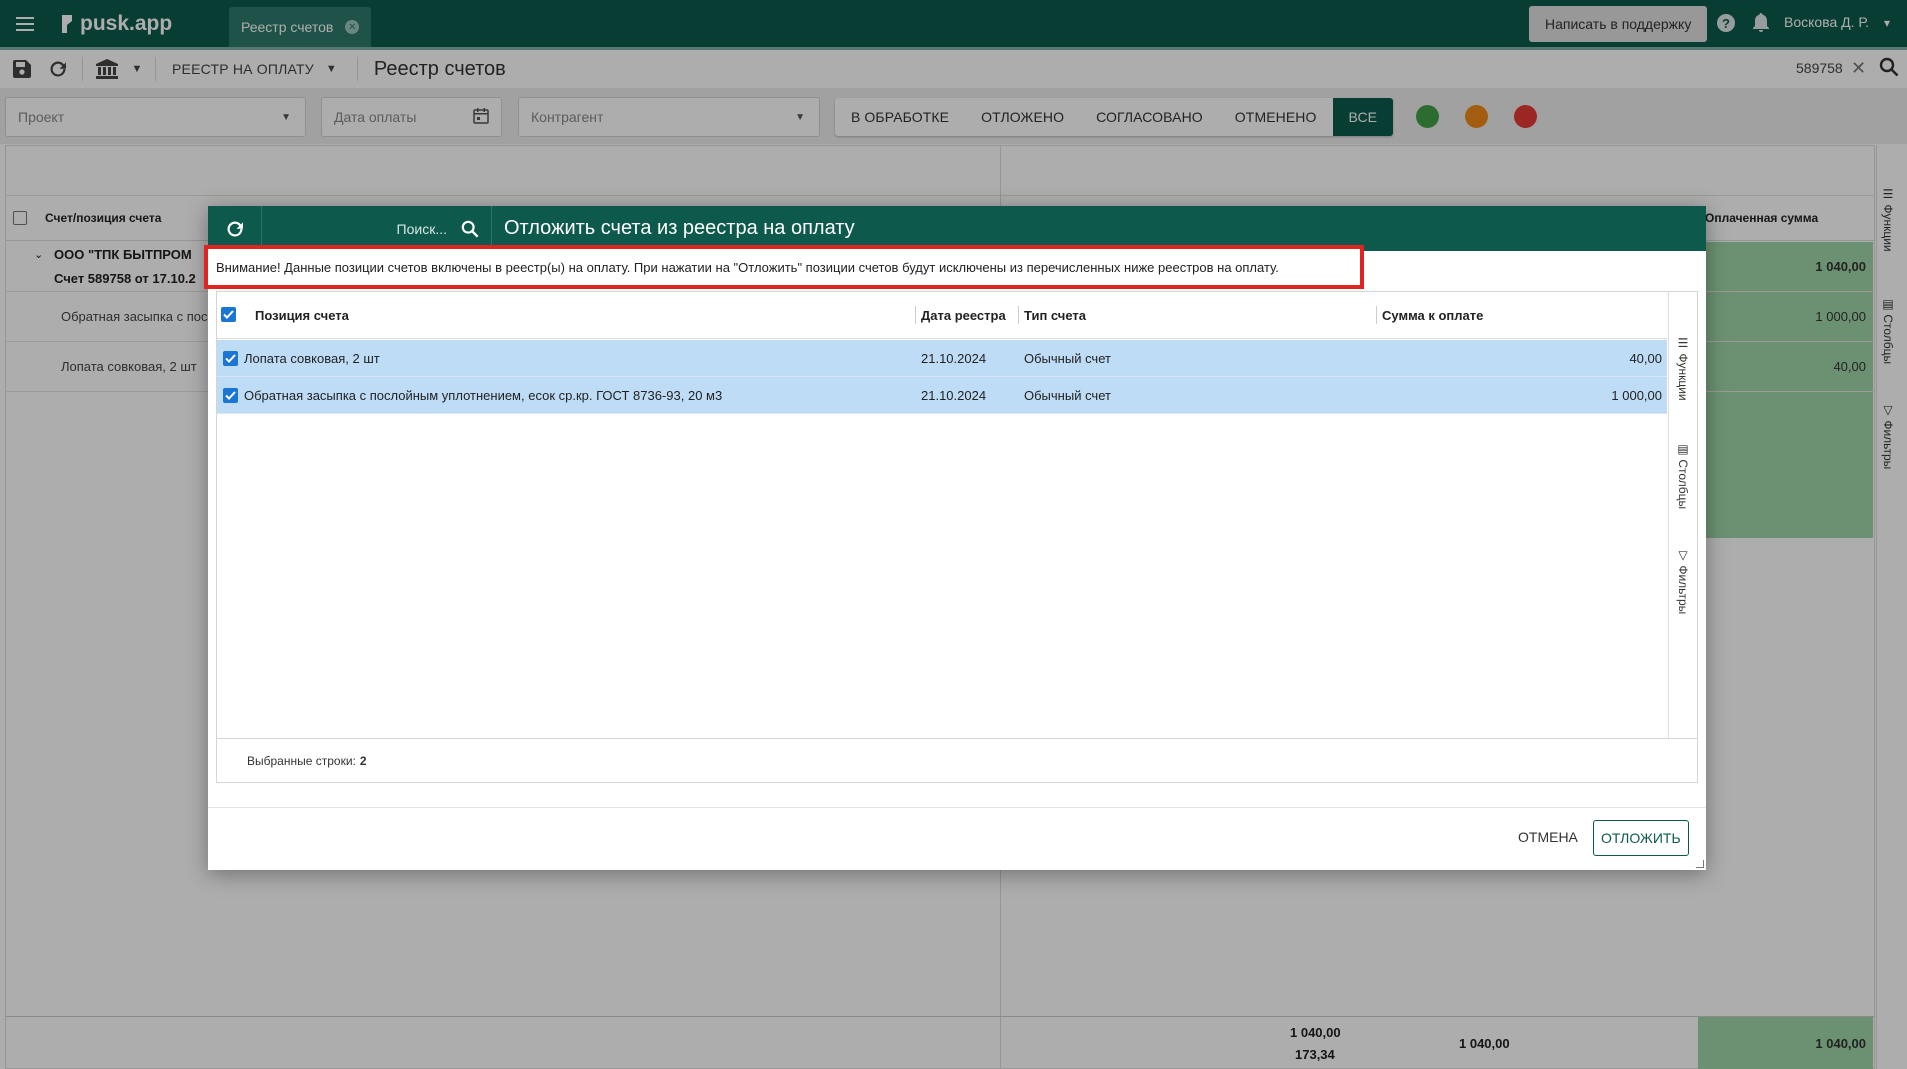  I want to click on cancel-button: ОТМЕНА, so click(1548, 837).